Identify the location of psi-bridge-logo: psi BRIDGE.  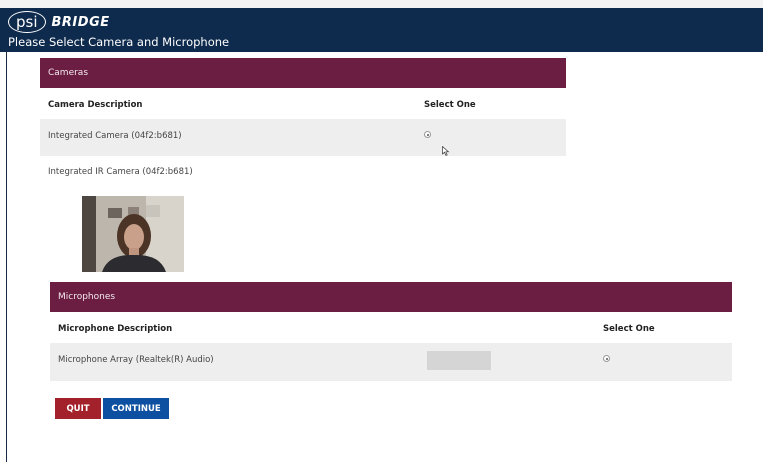
(59, 22).